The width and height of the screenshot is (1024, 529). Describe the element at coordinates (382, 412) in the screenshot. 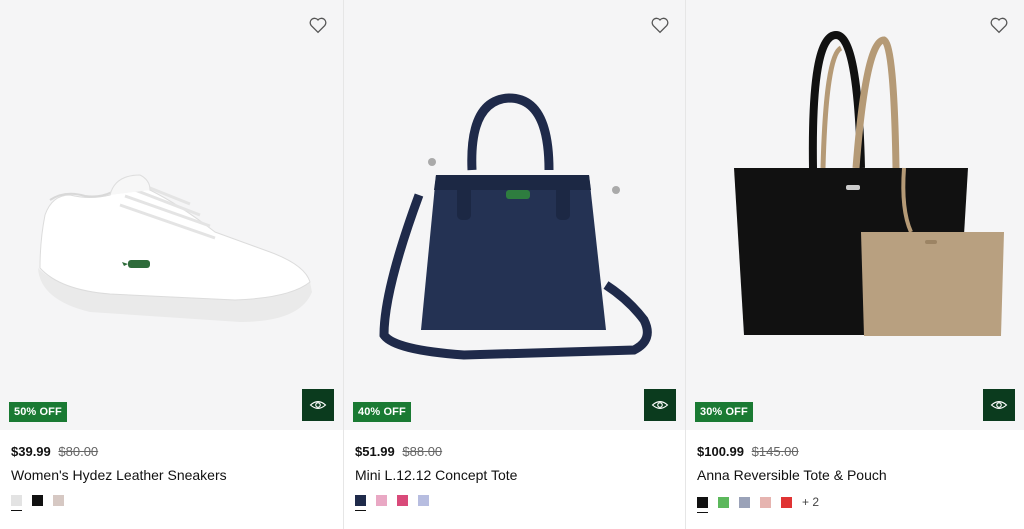

I see `discount-badge: 40% OFF` at that location.